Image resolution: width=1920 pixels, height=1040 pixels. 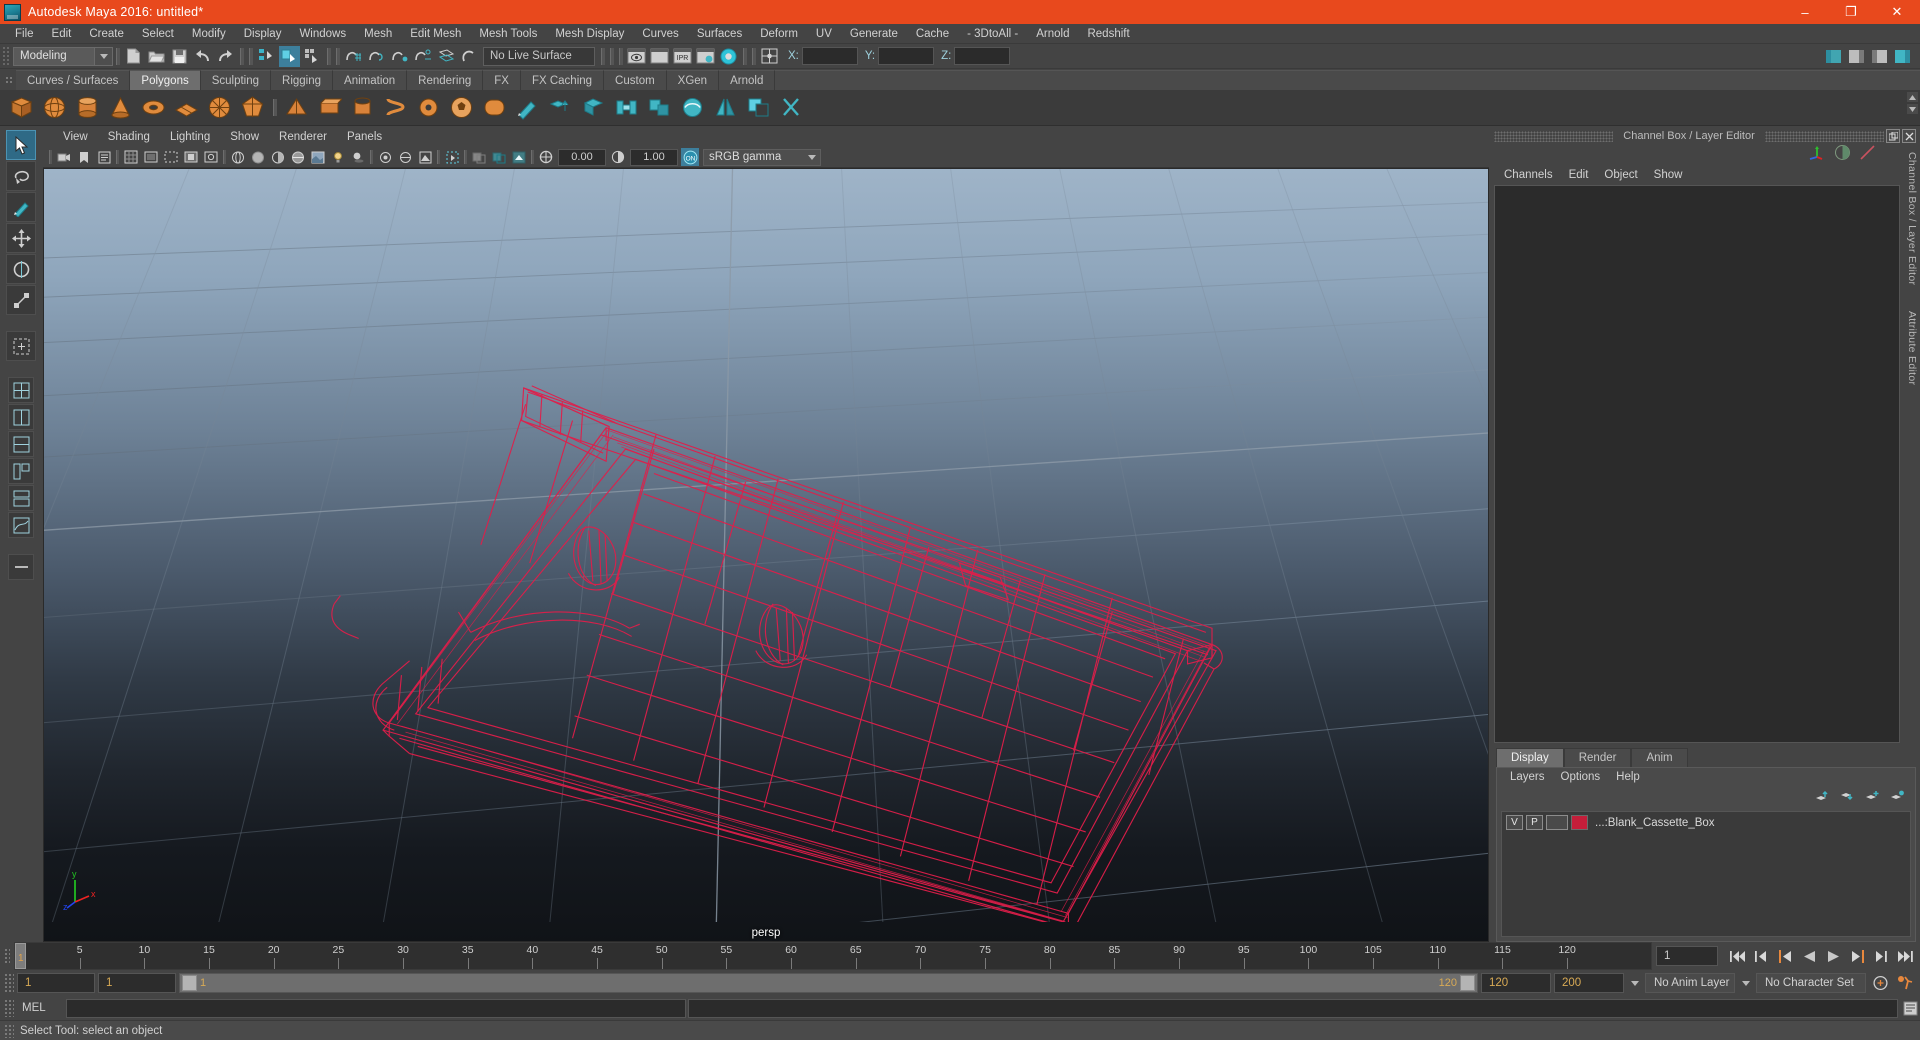 What do you see at coordinates (1872, 798) in the screenshot?
I see `new-layer-icon` at bounding box center [1872, 798].